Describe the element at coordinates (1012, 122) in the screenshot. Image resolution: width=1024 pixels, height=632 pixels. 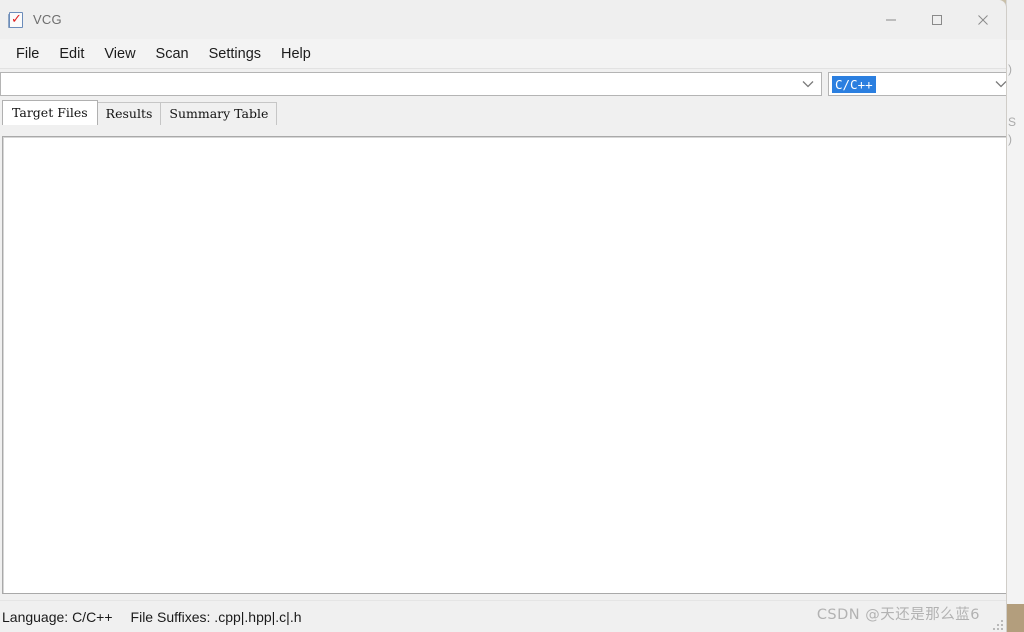
I see `background-window-glyph-2: S` at that location.